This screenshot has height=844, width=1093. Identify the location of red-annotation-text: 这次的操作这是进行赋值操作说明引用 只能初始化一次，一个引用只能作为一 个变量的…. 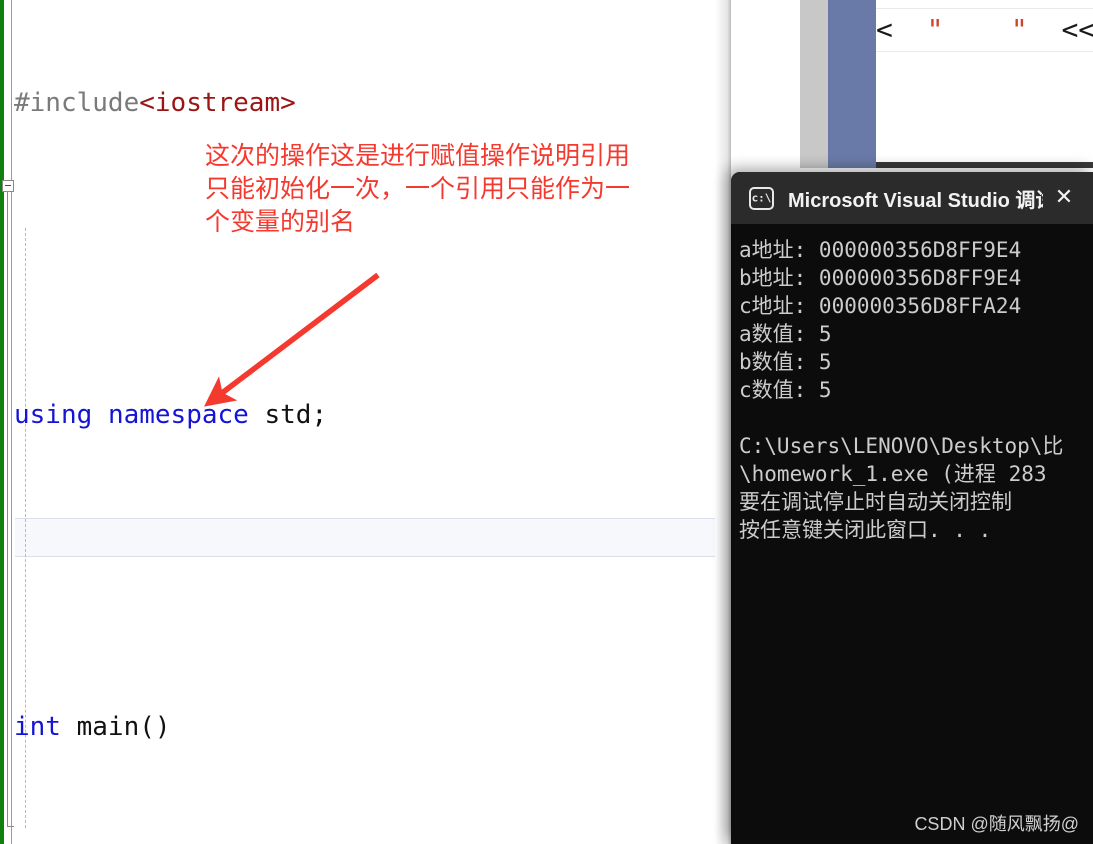
(418, 188).